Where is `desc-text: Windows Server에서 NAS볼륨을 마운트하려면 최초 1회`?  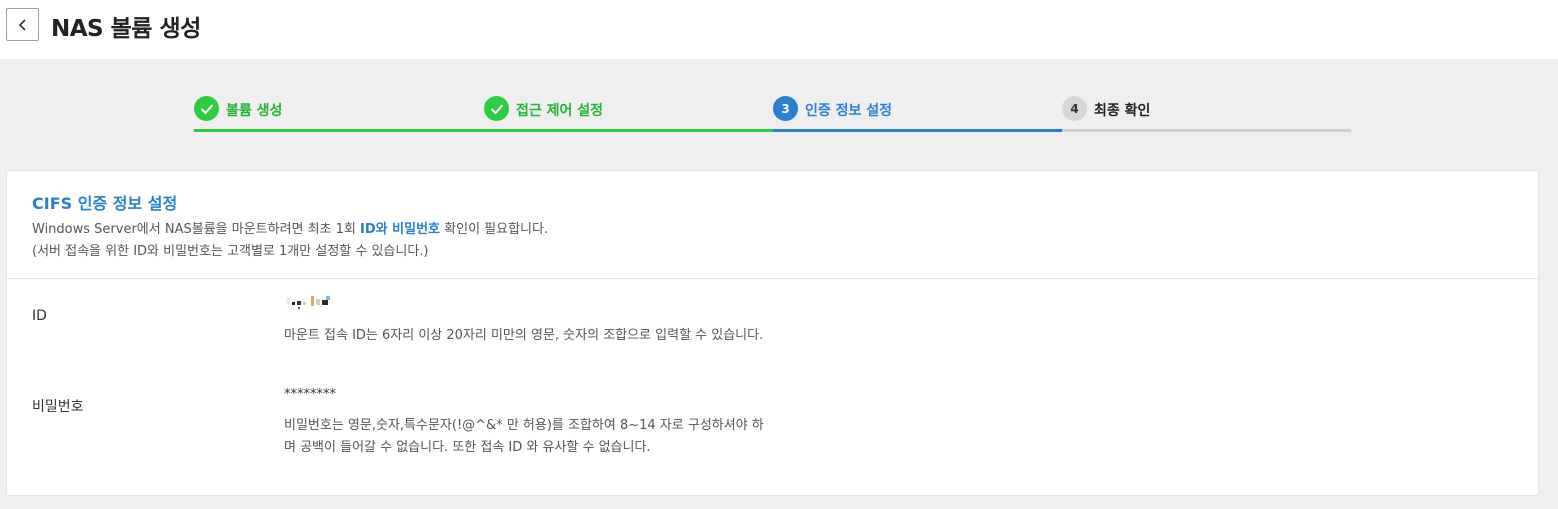 desc-text: Windows Server에서 NAS볼륨을 마운트하려면 최초 1회 is located at coordinates (196, 229).